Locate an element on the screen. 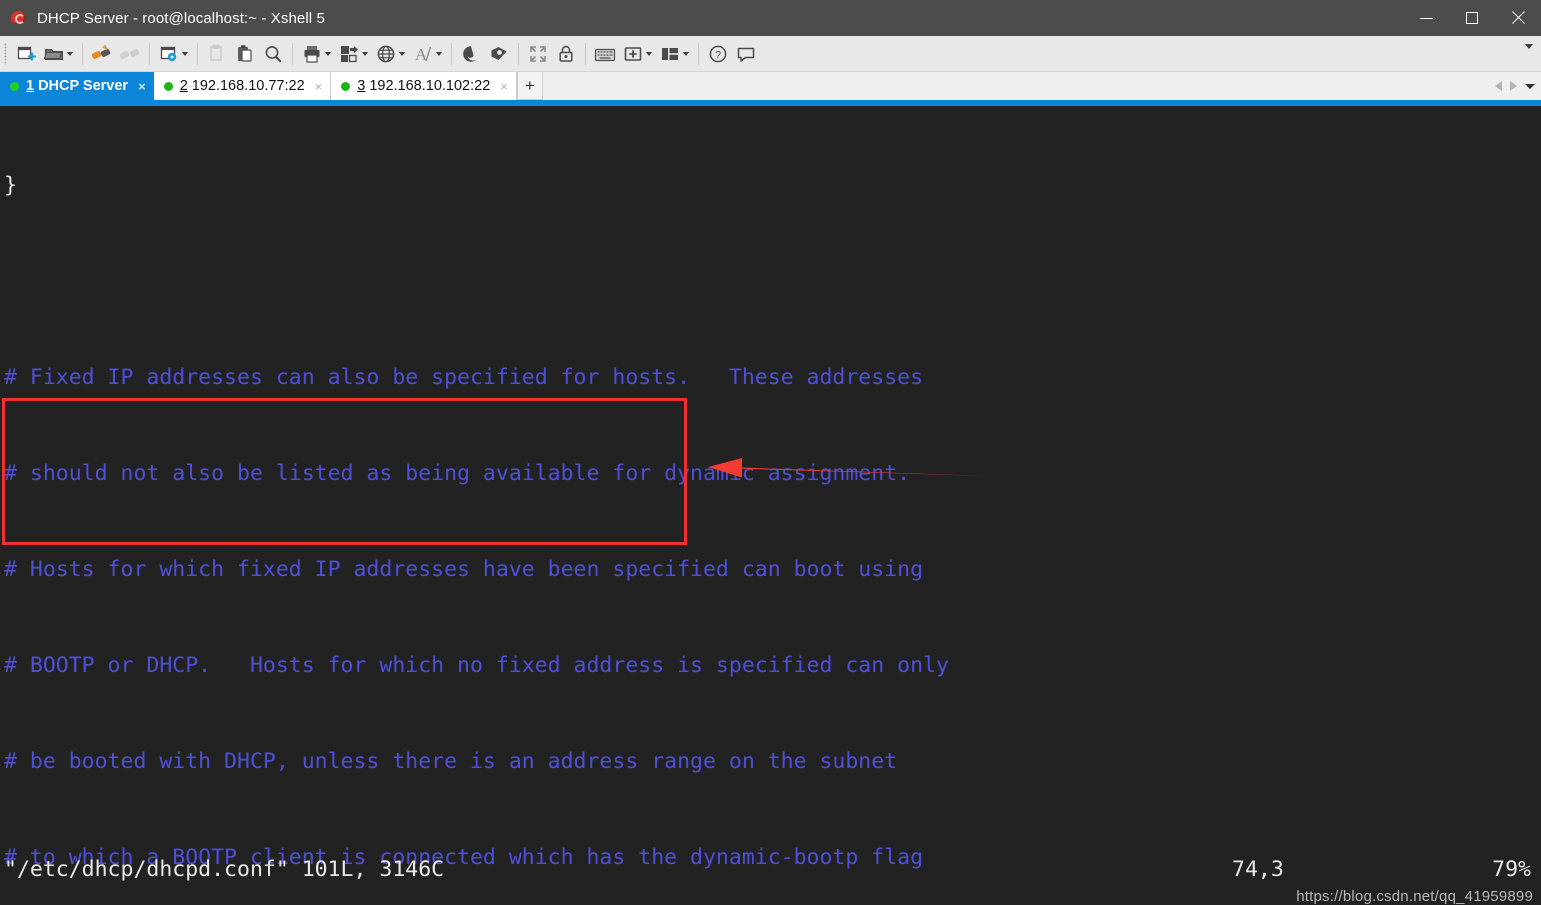 Image resolution: width=1541 pixels, height=905 pixels. tab-label: DHCP Server is located at coordinates (83, 86).